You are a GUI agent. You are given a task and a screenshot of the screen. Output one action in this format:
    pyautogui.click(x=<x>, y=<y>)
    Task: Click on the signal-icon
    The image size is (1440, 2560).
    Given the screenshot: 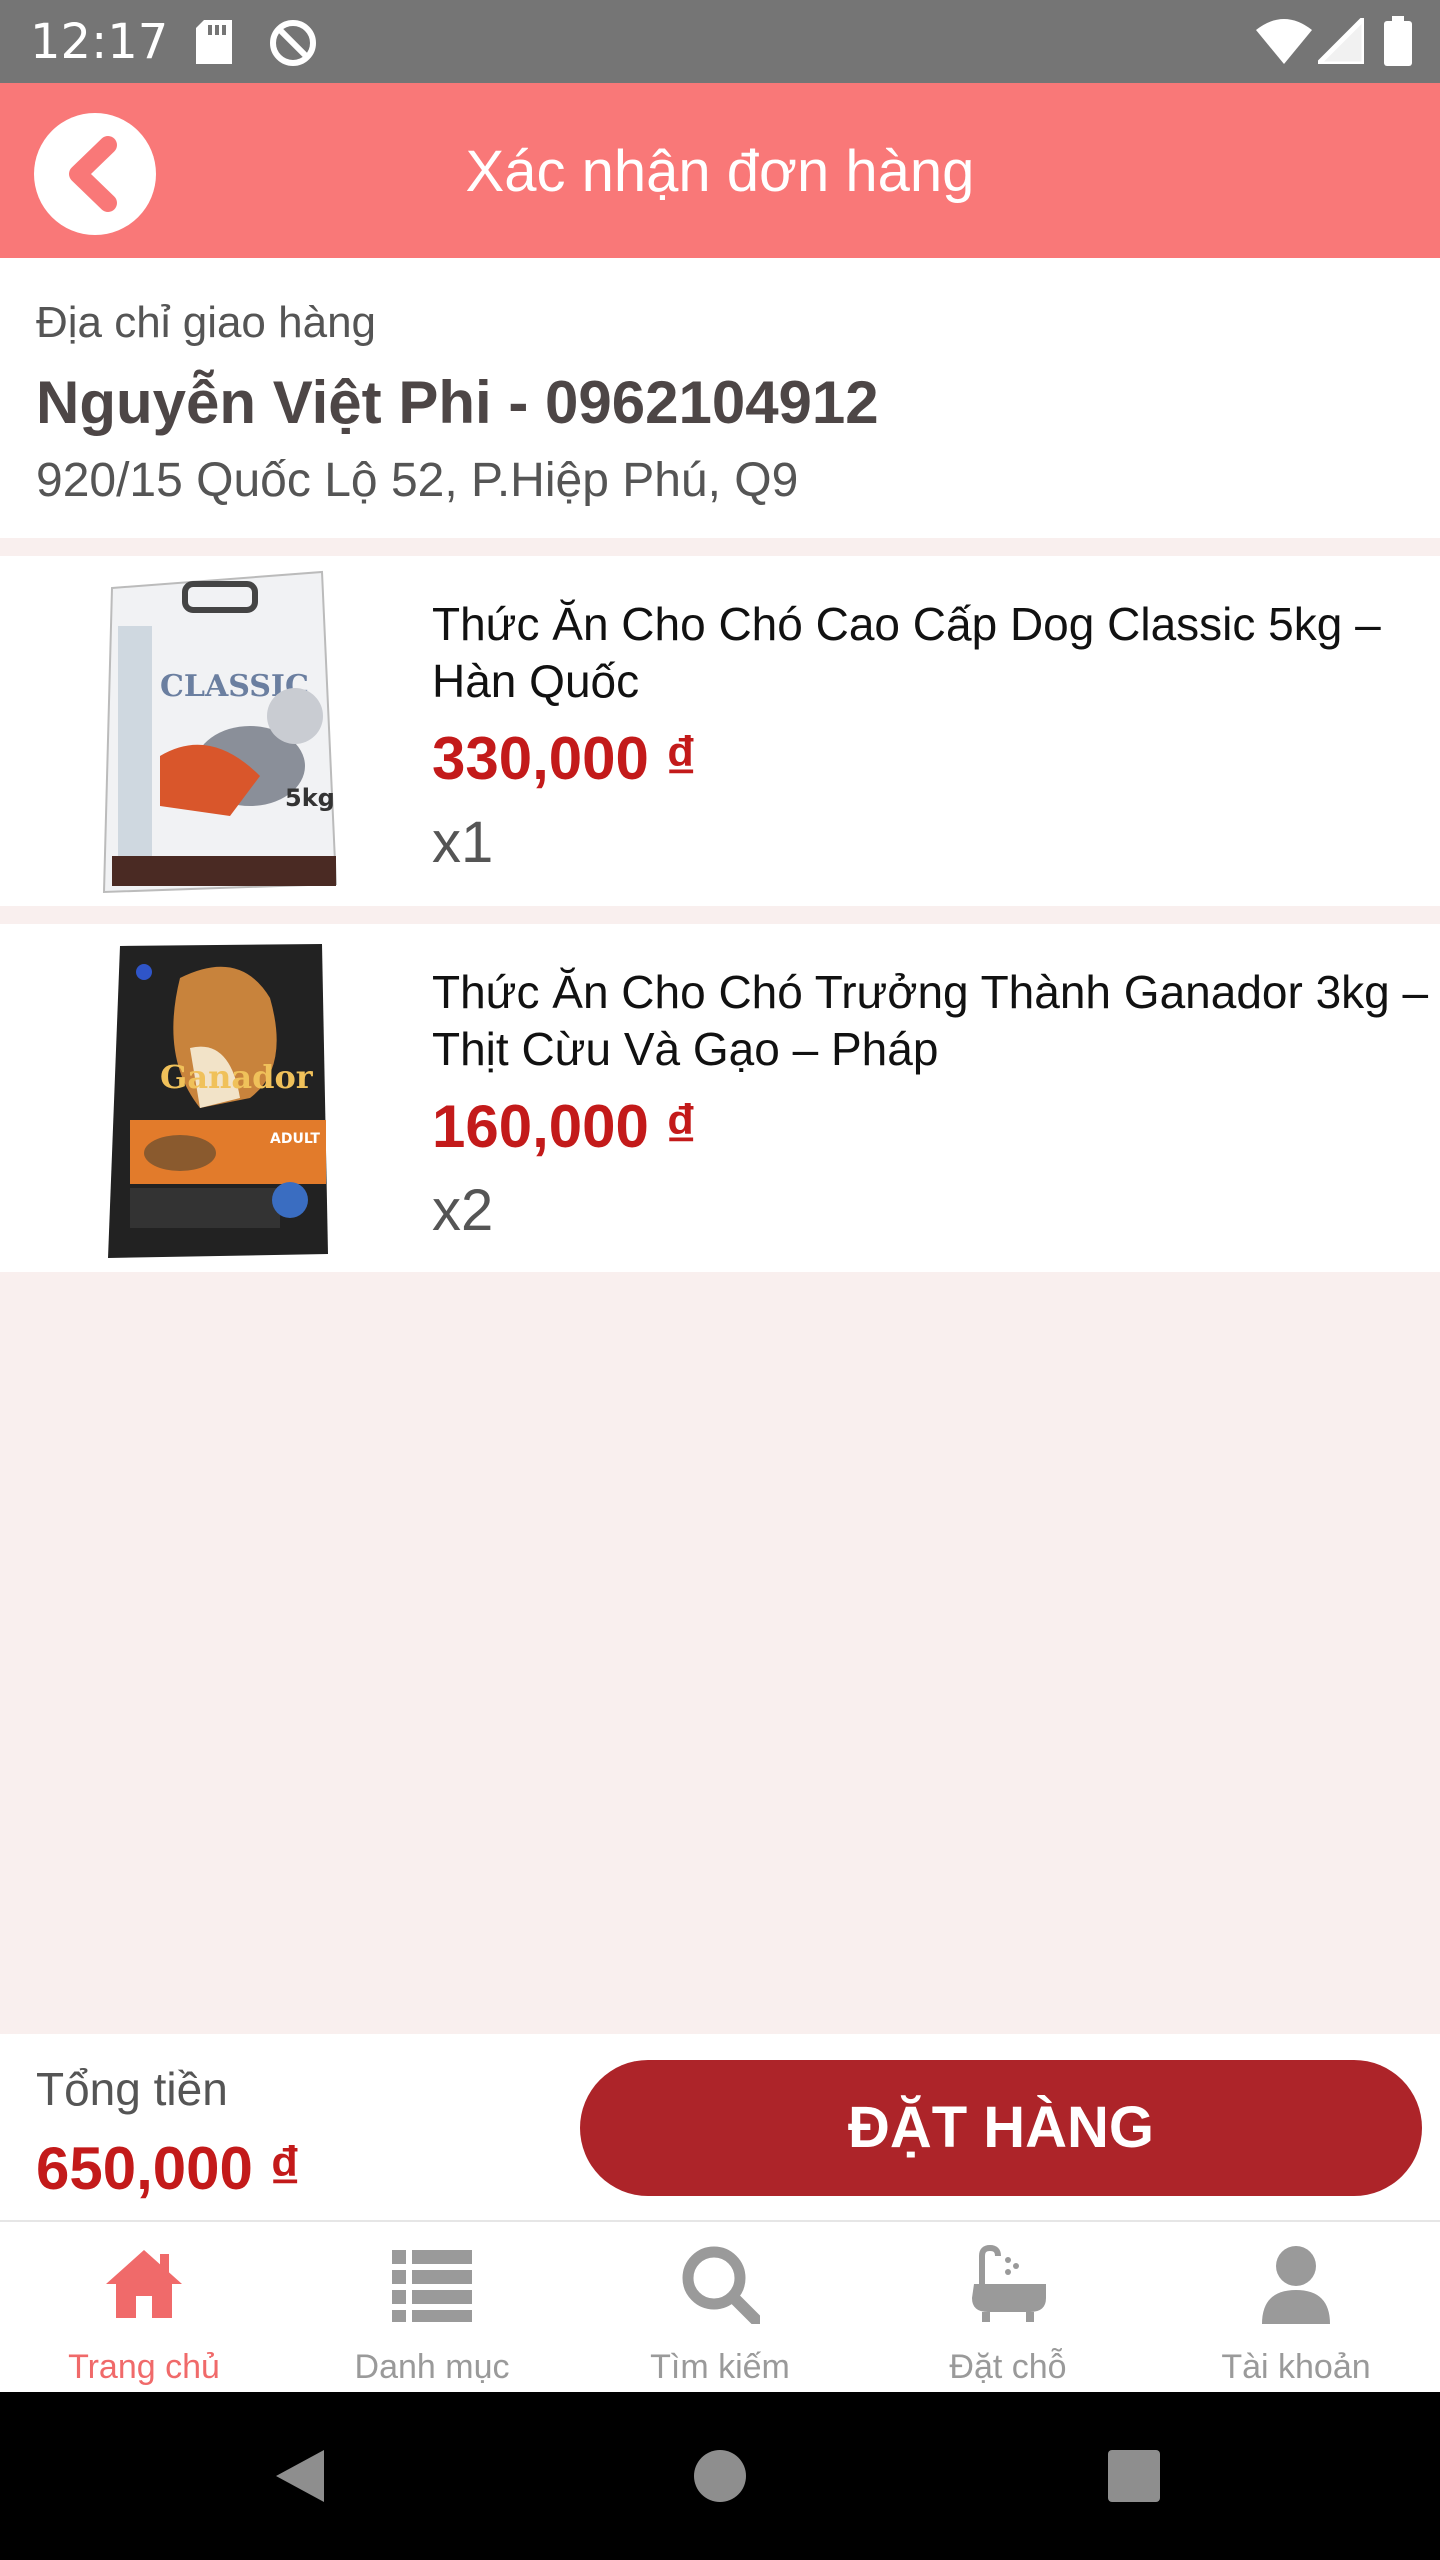 What is the action you would take?
    pyautogui.click(x=1341, y=41)
    